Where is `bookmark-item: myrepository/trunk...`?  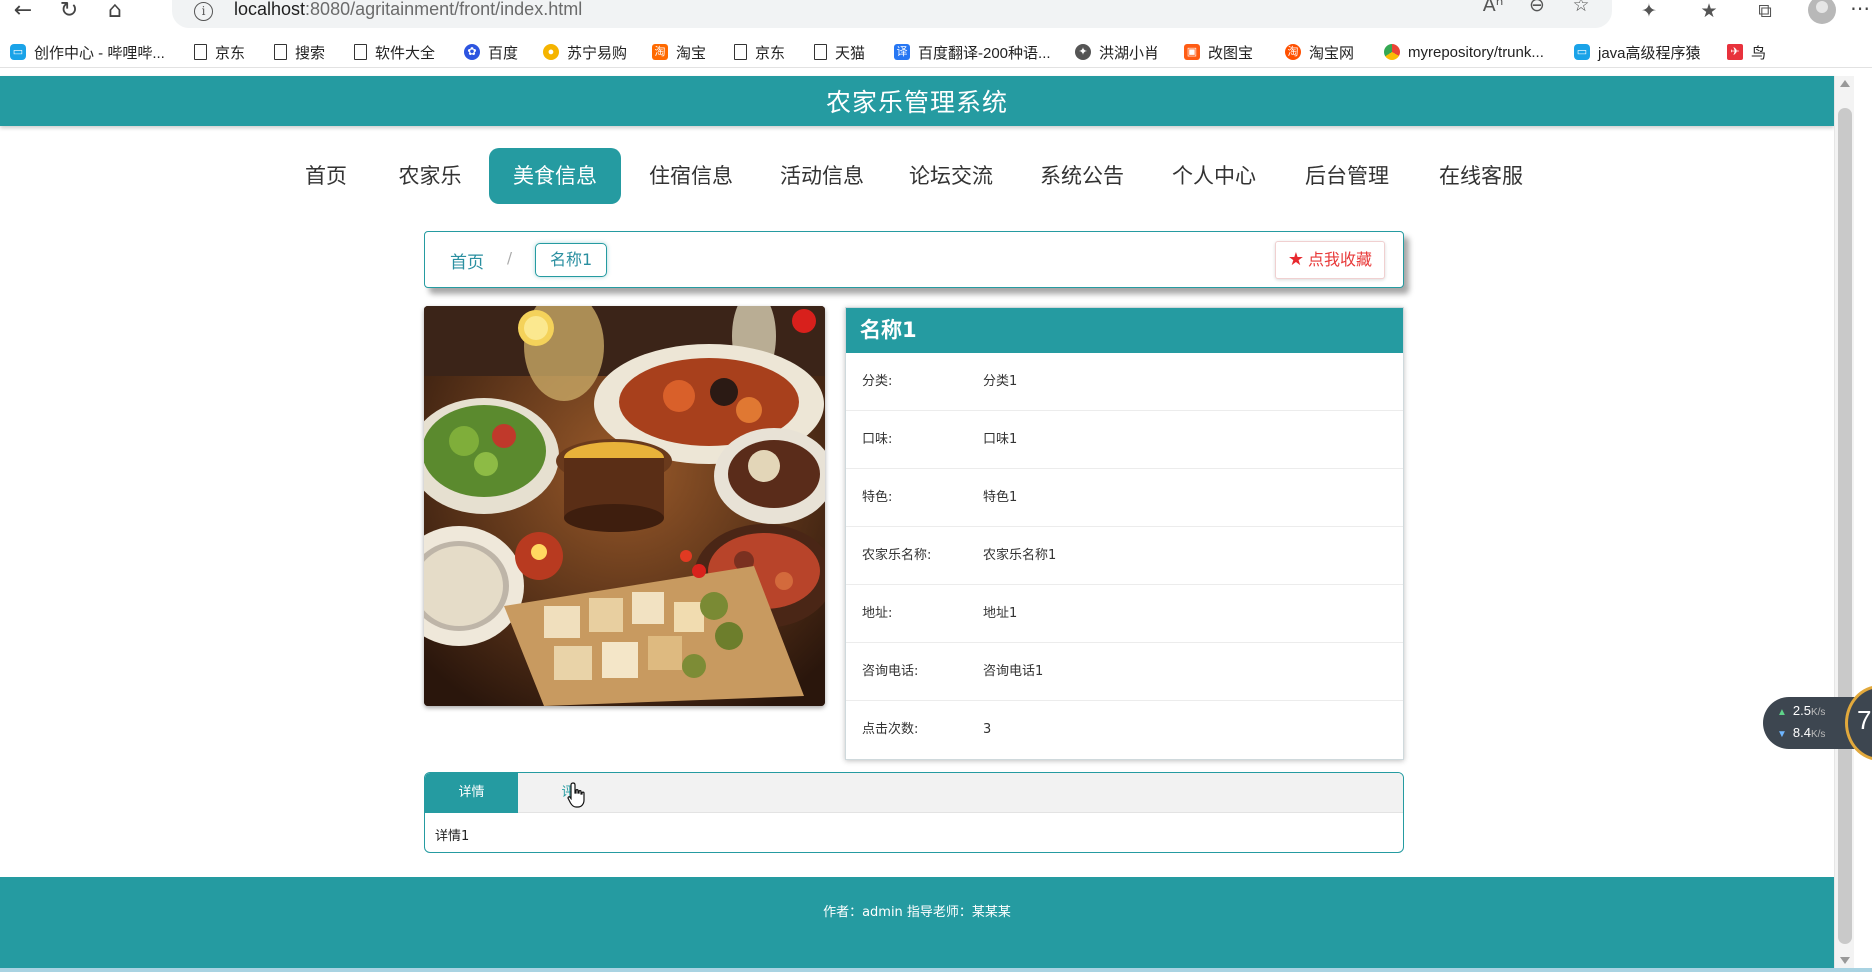 bookmark-item: myrepository/trunk... is located at coordinates (1464, 52).